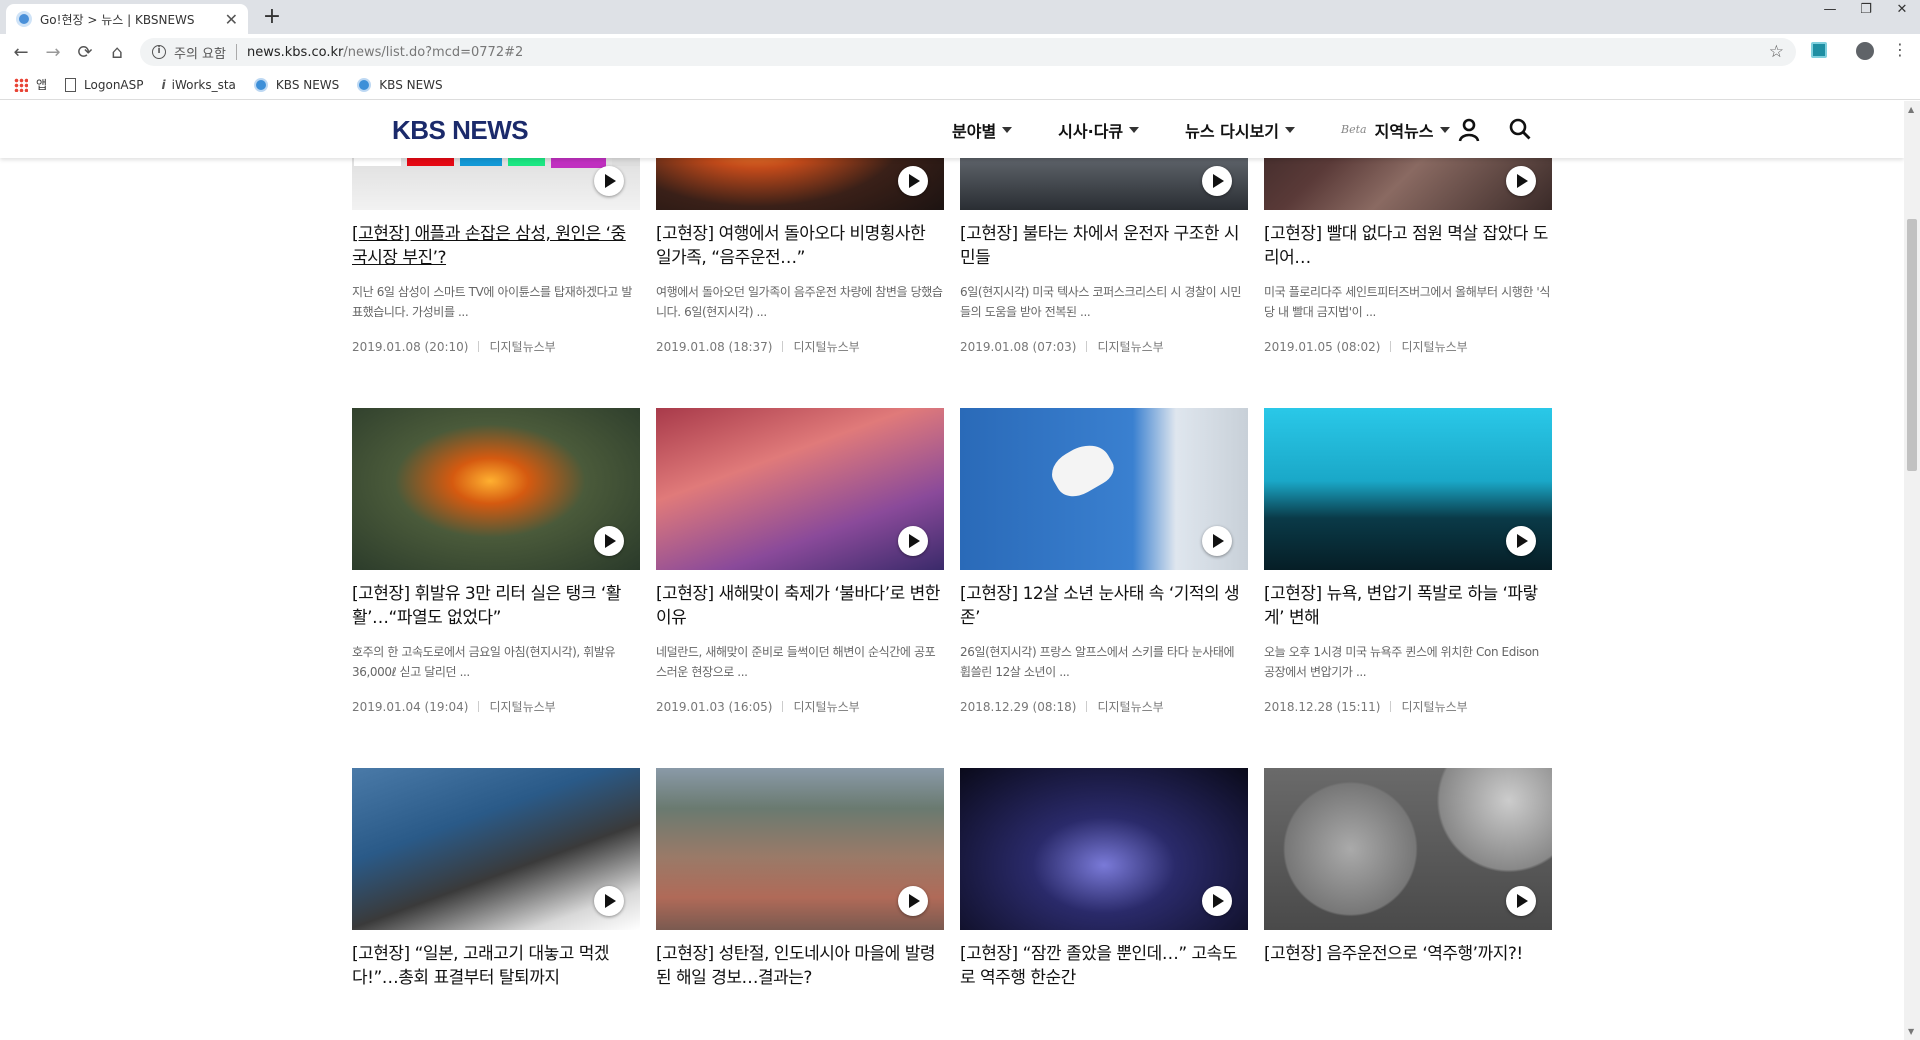 The image size is (1920, 1040). What do you see at coordinates (1104, 346) in the screenshot?
I see `article-meta: 2019.01.08 (07:03) 디지털뉴스부` at bounding box center [1104, 346].